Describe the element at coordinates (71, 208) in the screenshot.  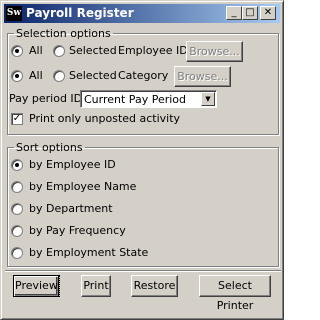
I see `sort-department-label: by Department` at that location.